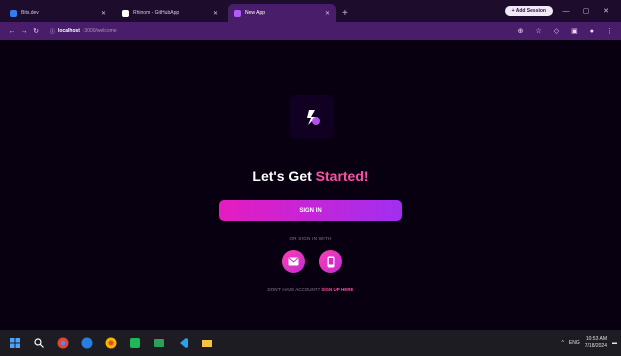  Describe the element at coordinates (207, 343) in the screenshot. I see `explorer-icon` at that location.